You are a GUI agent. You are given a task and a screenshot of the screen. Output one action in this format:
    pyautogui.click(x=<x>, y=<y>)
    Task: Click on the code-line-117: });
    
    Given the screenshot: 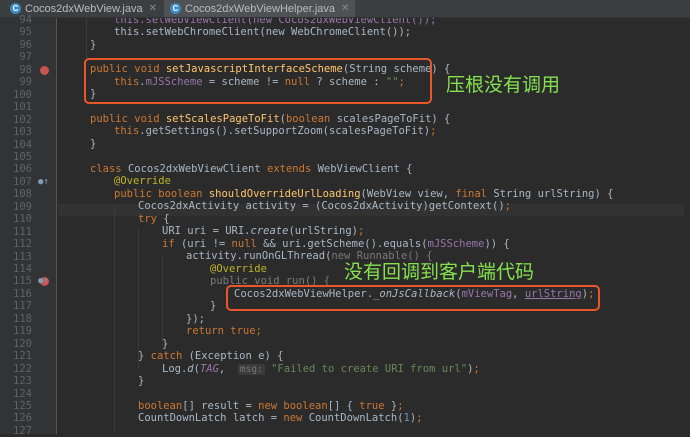 What is the action you would take?
    pyautogui.click(x=195, y=319)
    